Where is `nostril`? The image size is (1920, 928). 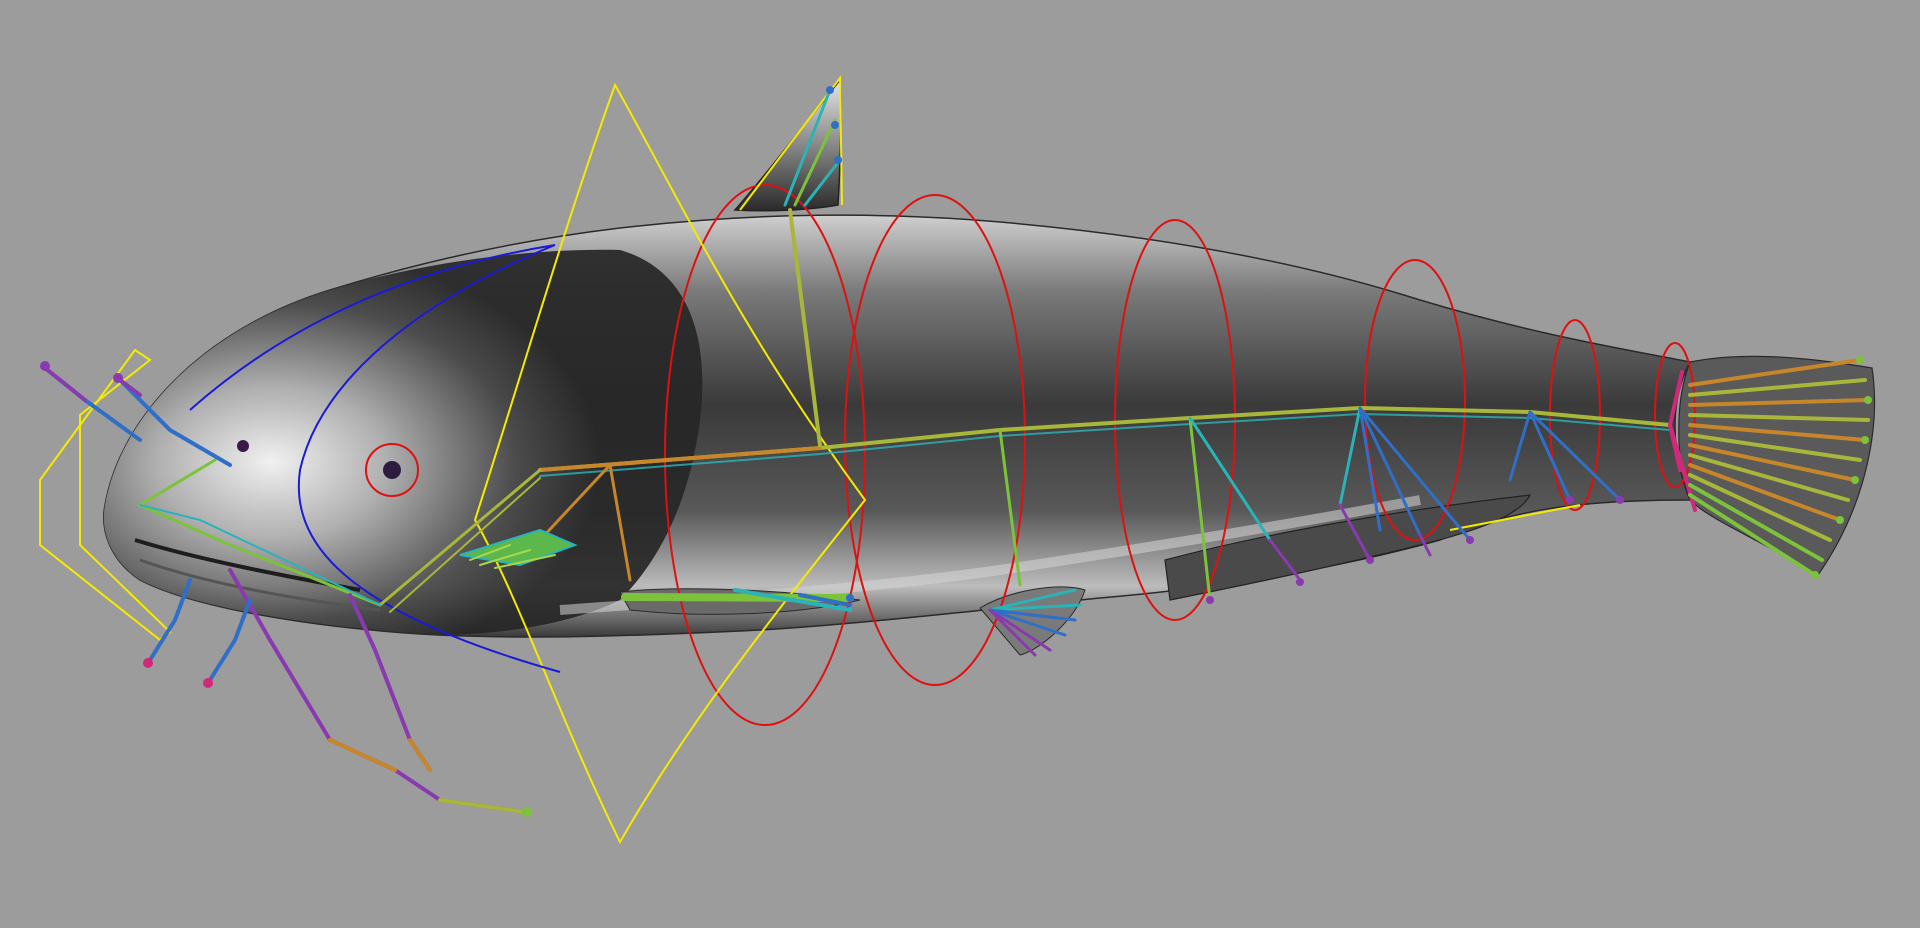 nostril is located at coordinates (243, 446).